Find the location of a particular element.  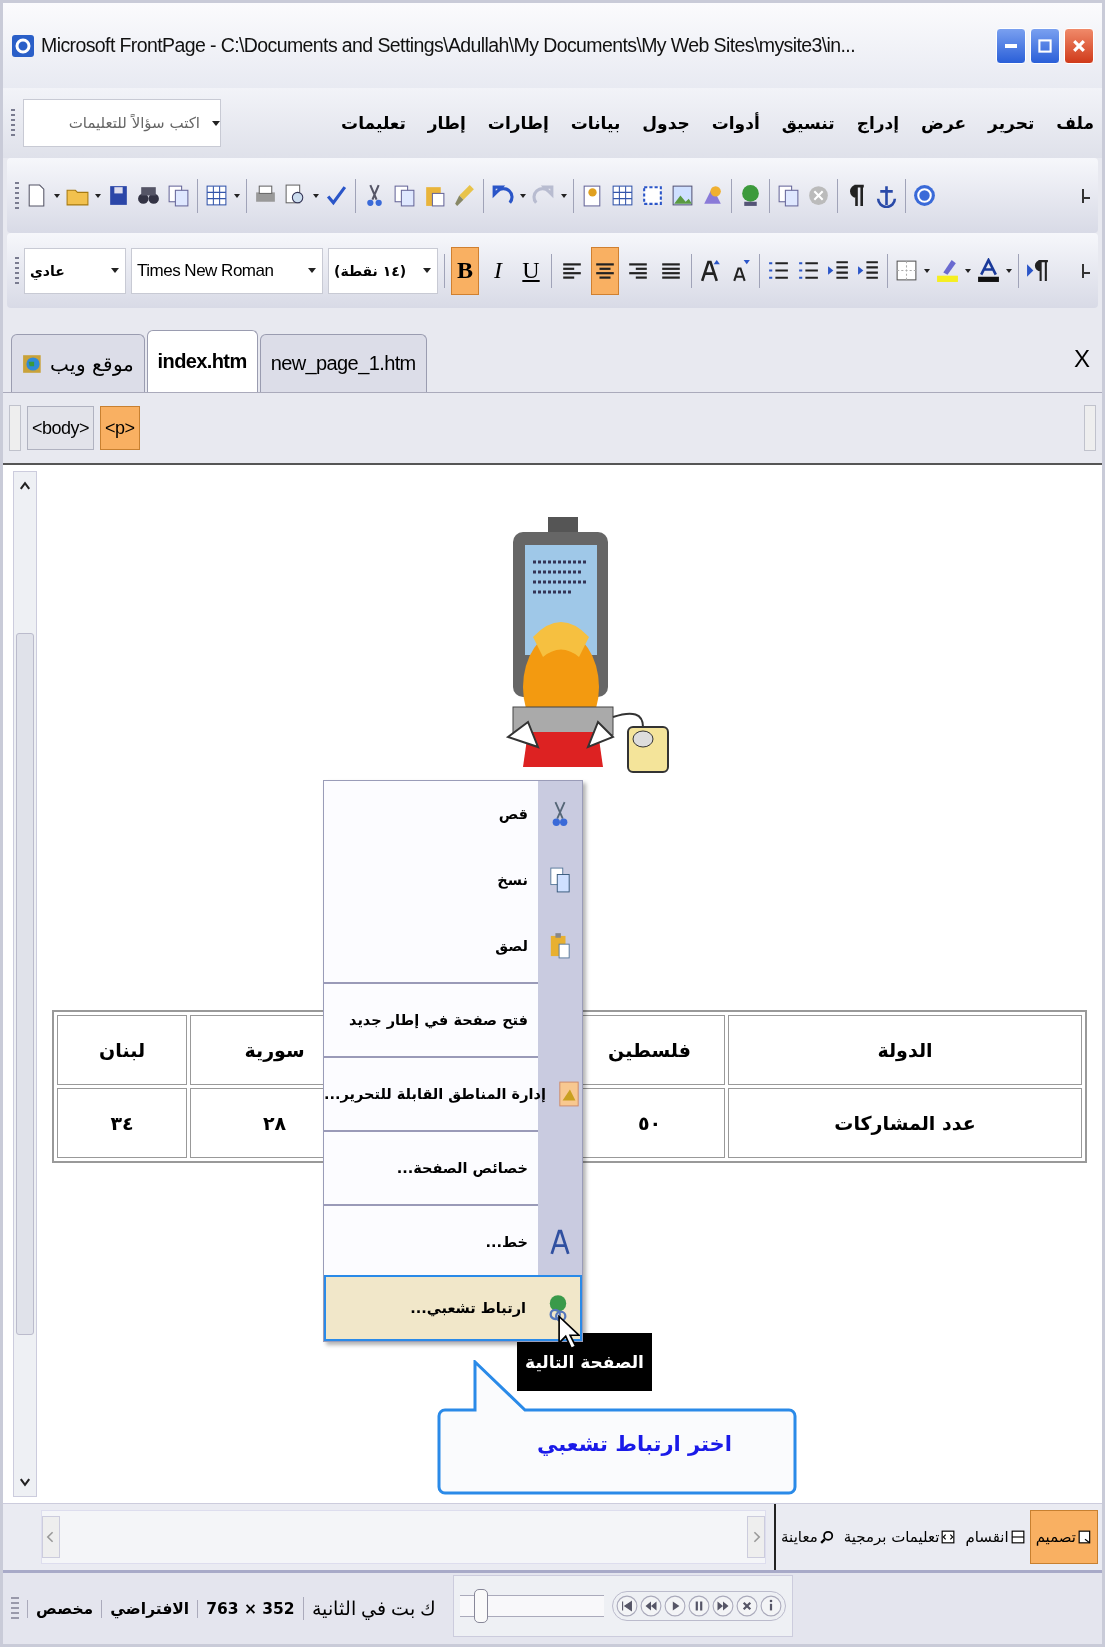

maximize-icon is located at coordinates (1045, 45).